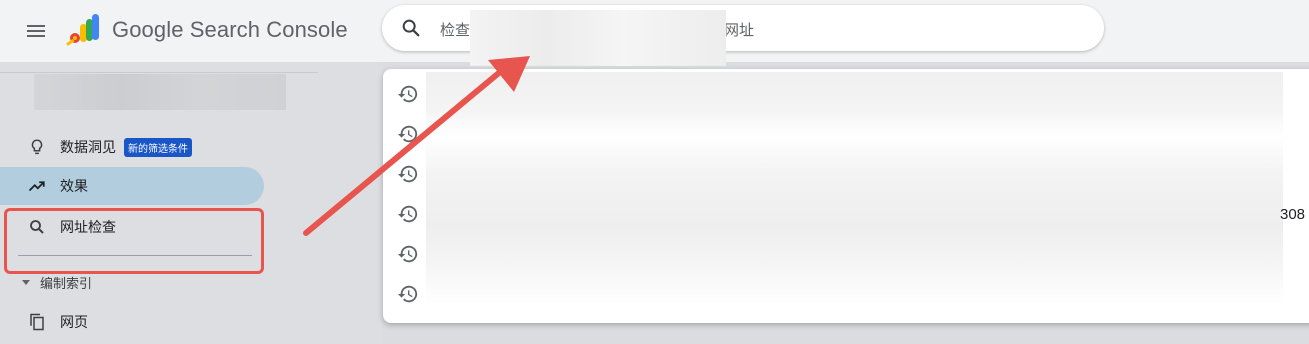 The height and width of the screenshot is (344, 1309). What do you see at coordinates (36, 31) in the screenshot?
I see `hamburger-menu-icon` at bounding box center [36, 31].